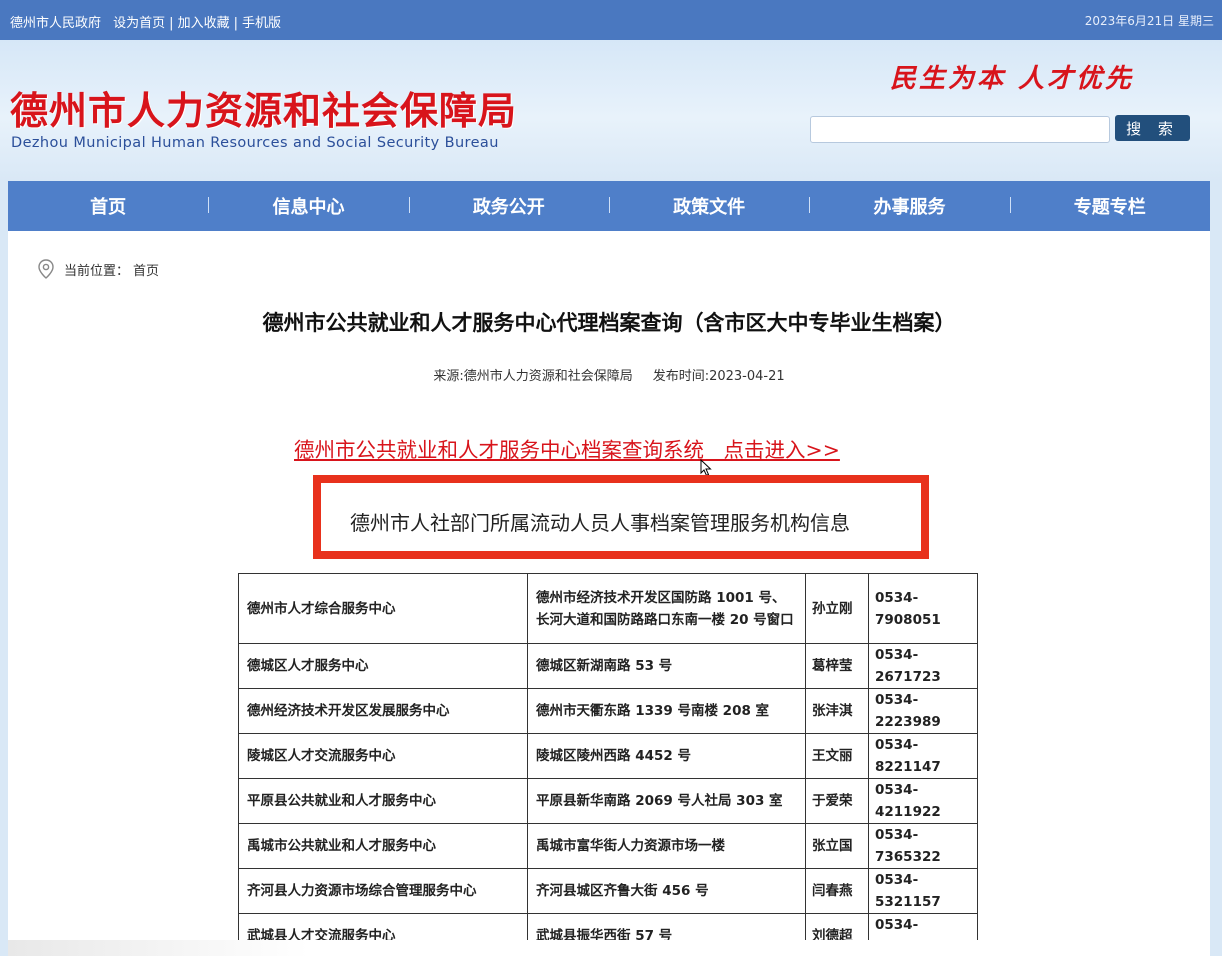  I want to click on table-cell-org: 陵城区人才交流服务中心, so click(383, 756).